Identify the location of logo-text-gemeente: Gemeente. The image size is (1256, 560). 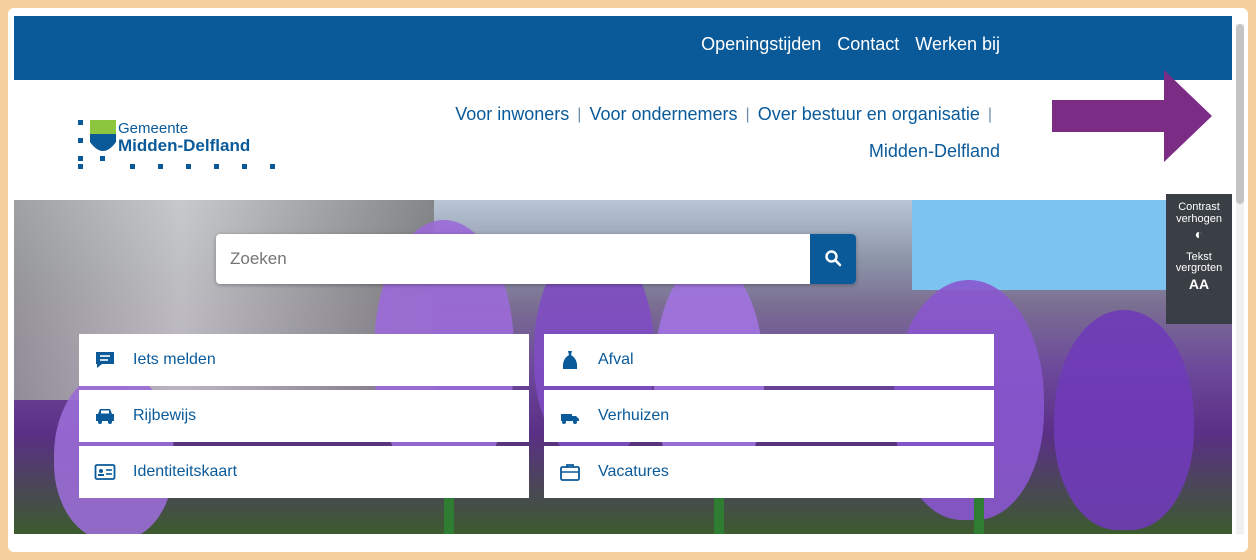
(153, 128).